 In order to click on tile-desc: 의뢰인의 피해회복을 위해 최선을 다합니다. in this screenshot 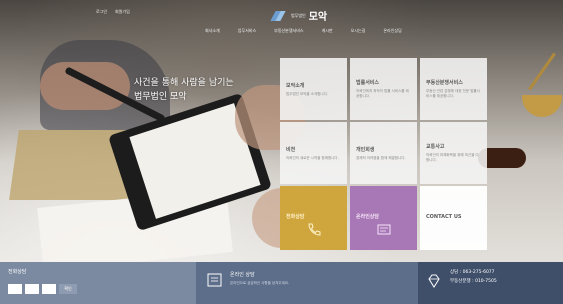, I will do `click(452, 157)`.